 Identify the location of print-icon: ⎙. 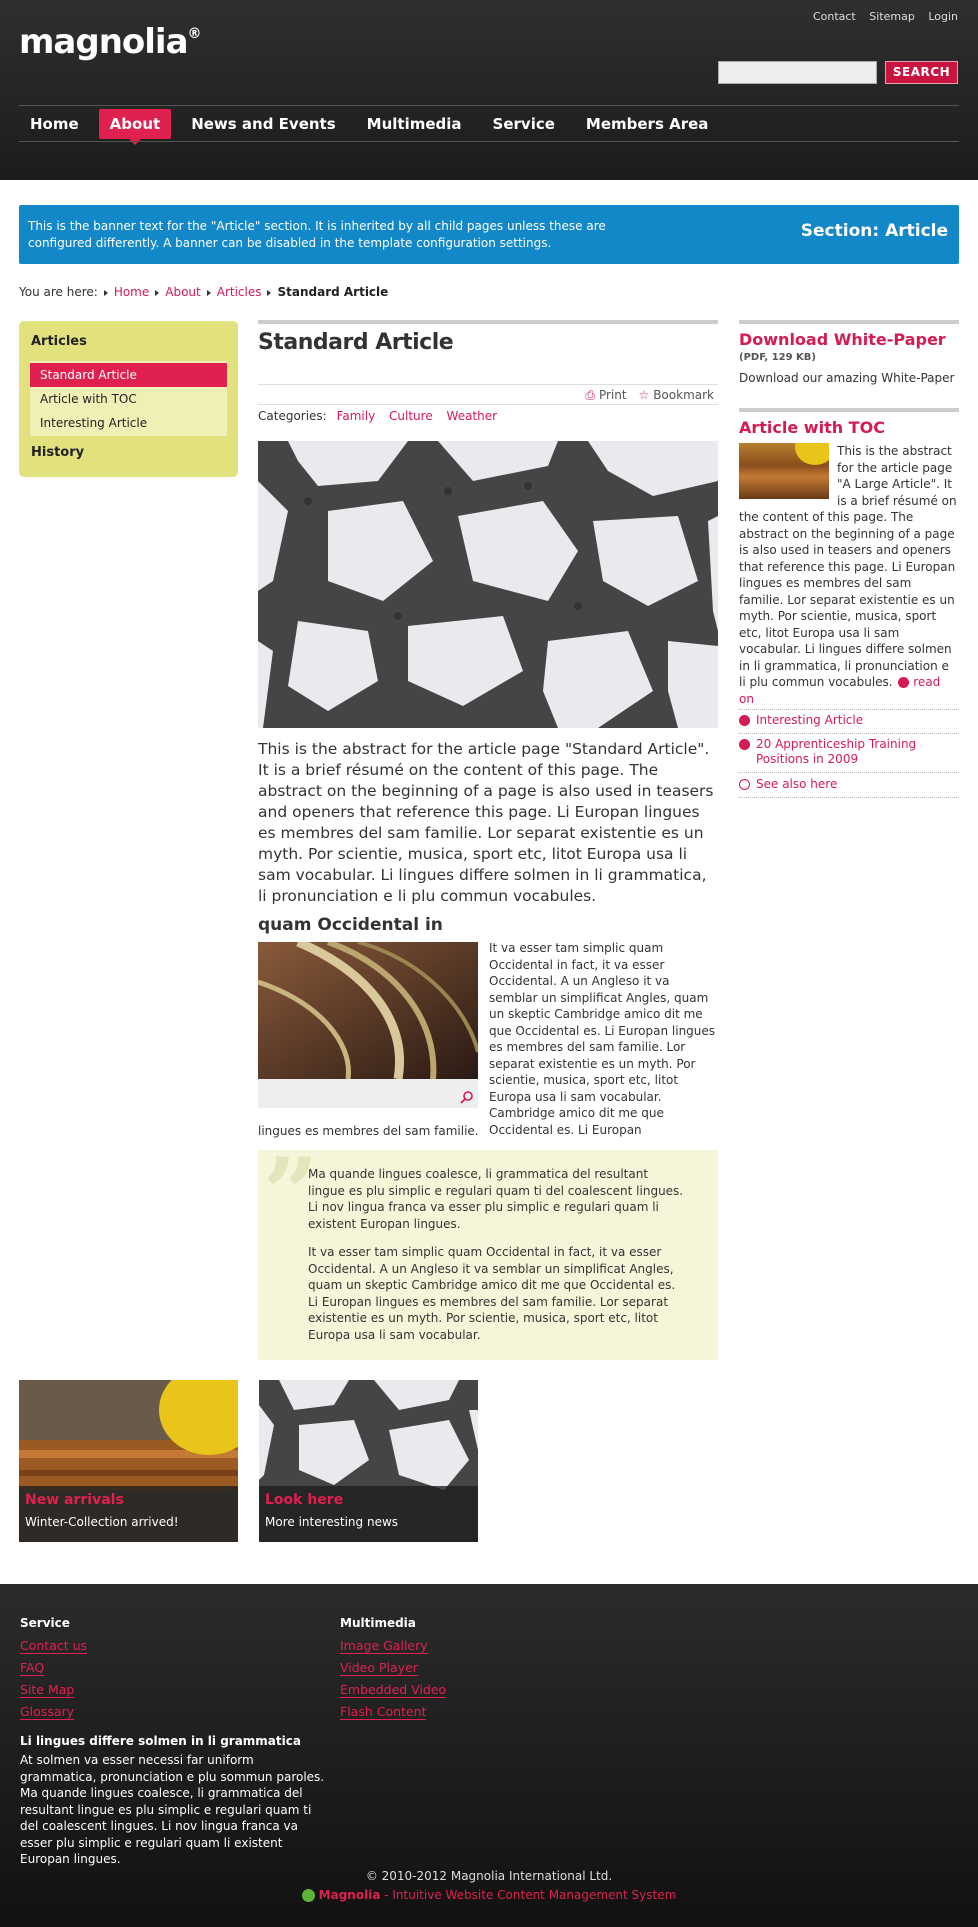
(590, 395).